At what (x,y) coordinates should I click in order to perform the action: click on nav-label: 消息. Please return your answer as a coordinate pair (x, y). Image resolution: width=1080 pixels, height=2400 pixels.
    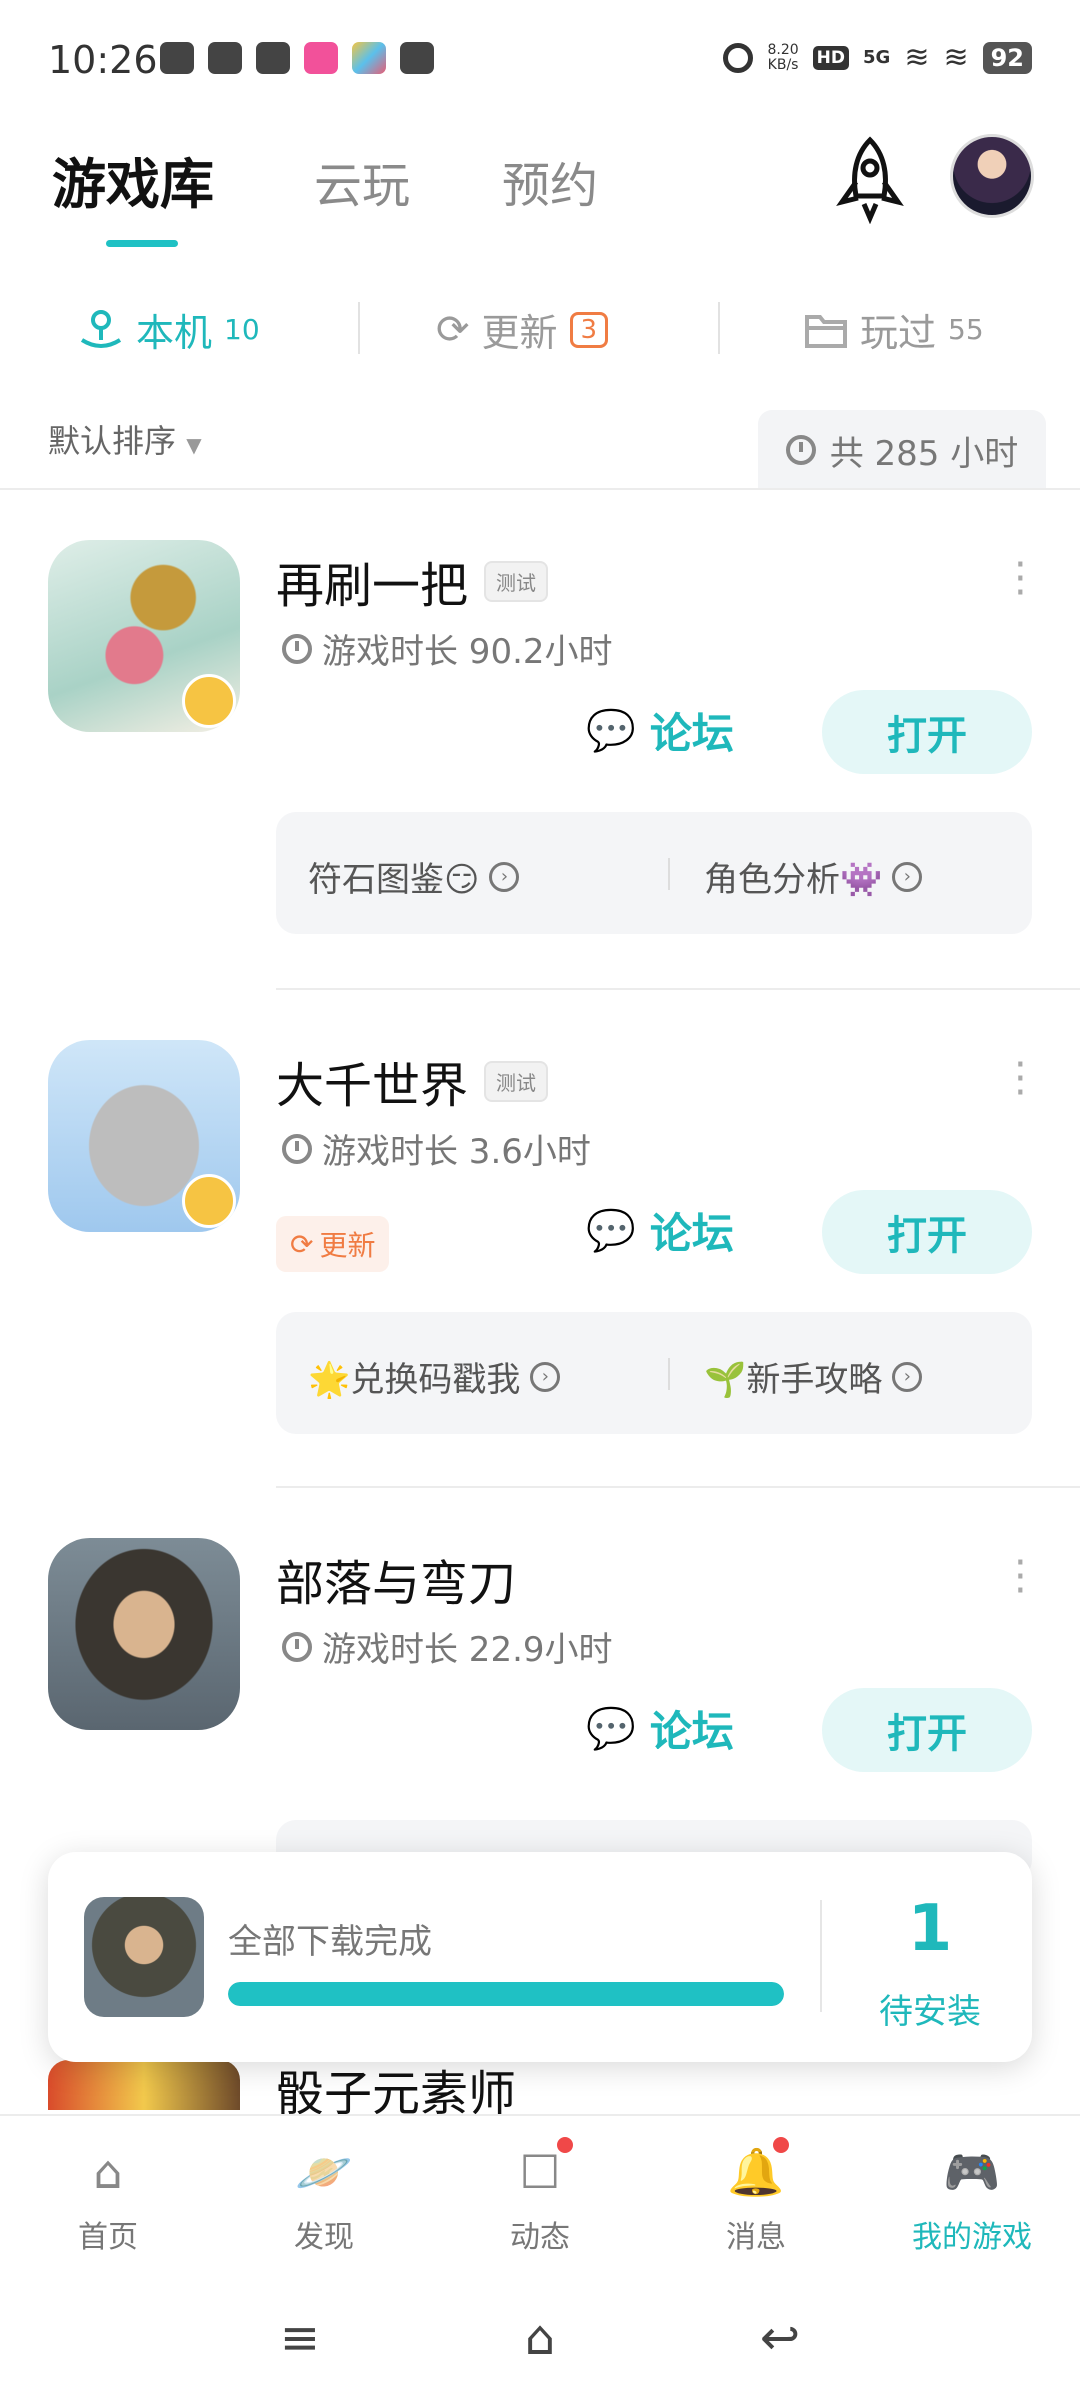
    Looking at the image, I should click on (756, 2237).